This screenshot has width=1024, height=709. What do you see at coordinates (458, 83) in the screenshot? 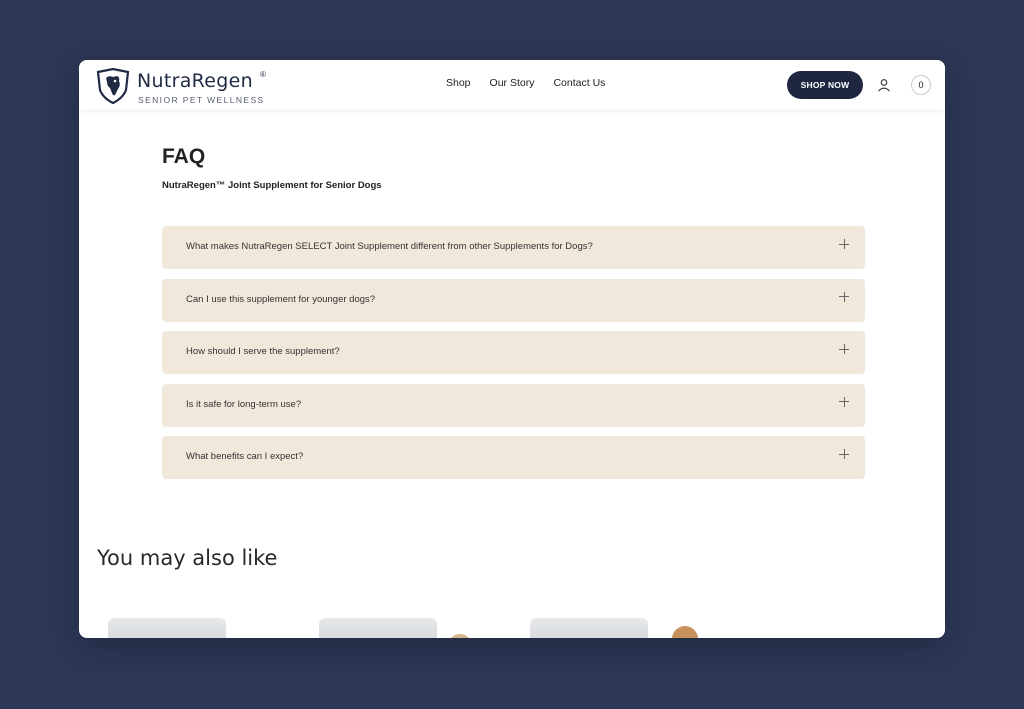
I see `nav-shop: Shop` at bounding box center [458, 83].